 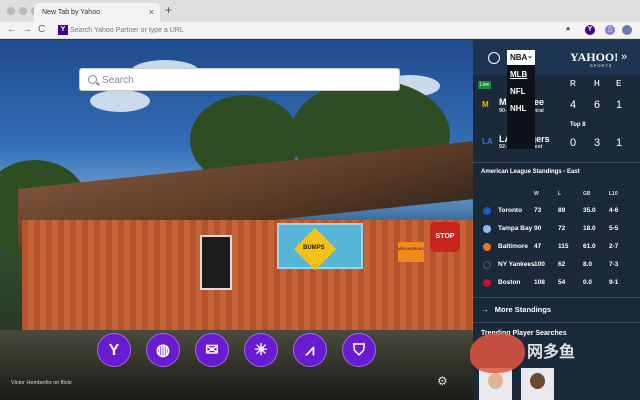 I want to click on runs-value: 4, so click(x=573, y=105).